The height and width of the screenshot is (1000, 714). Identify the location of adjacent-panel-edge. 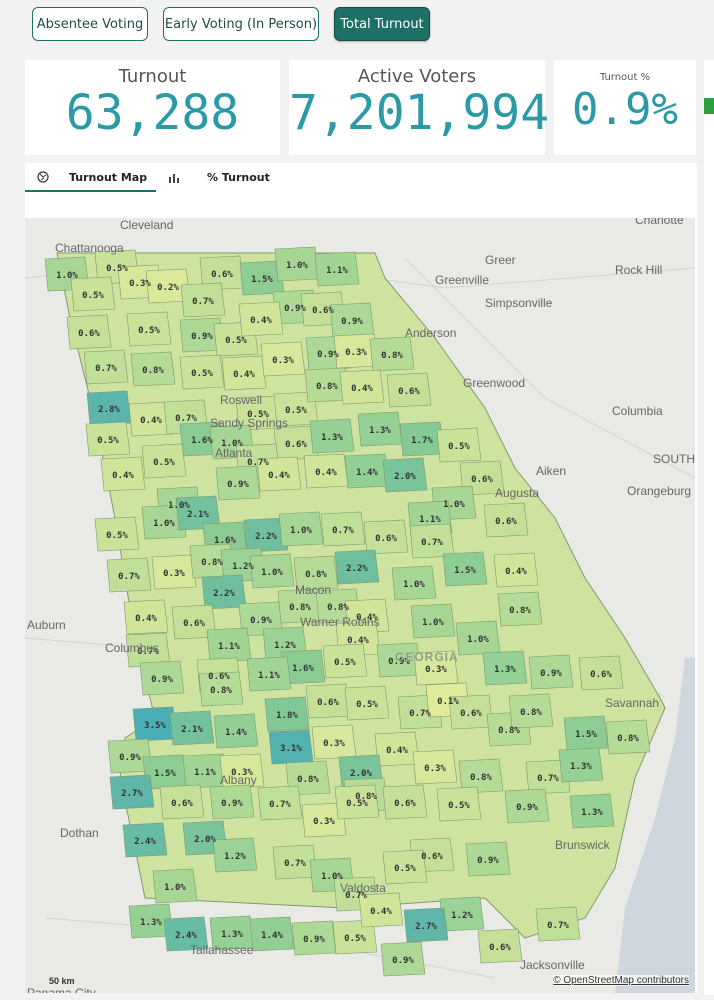
(709, 527).